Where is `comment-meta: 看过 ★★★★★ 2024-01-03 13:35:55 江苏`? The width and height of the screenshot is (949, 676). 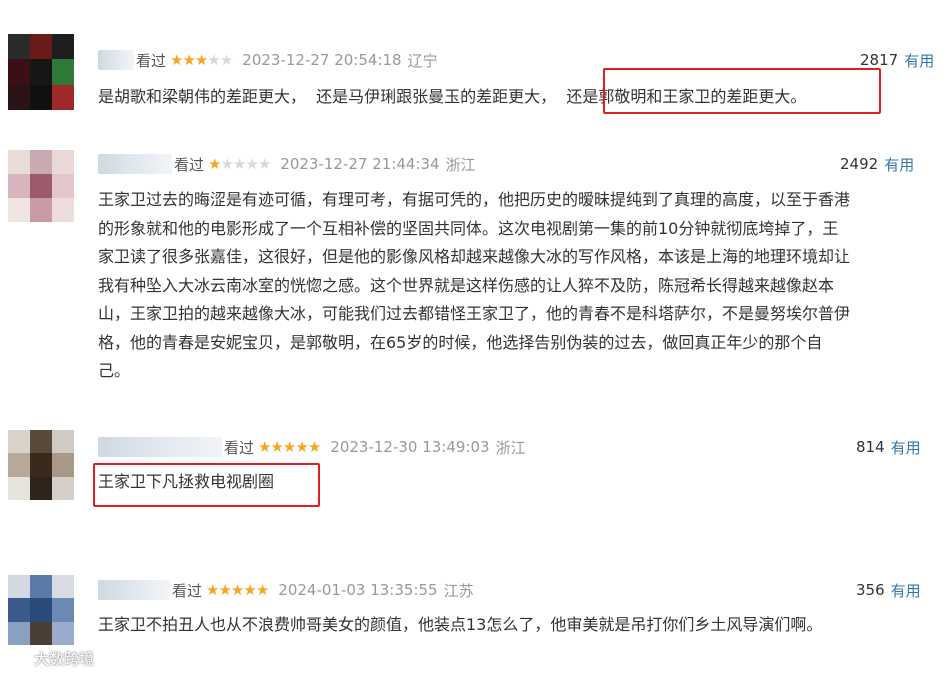 comment-meta: 看过 ★★★★★ 2024-01-03 13:35:55 江苏 is located at coordinates (323, 590).